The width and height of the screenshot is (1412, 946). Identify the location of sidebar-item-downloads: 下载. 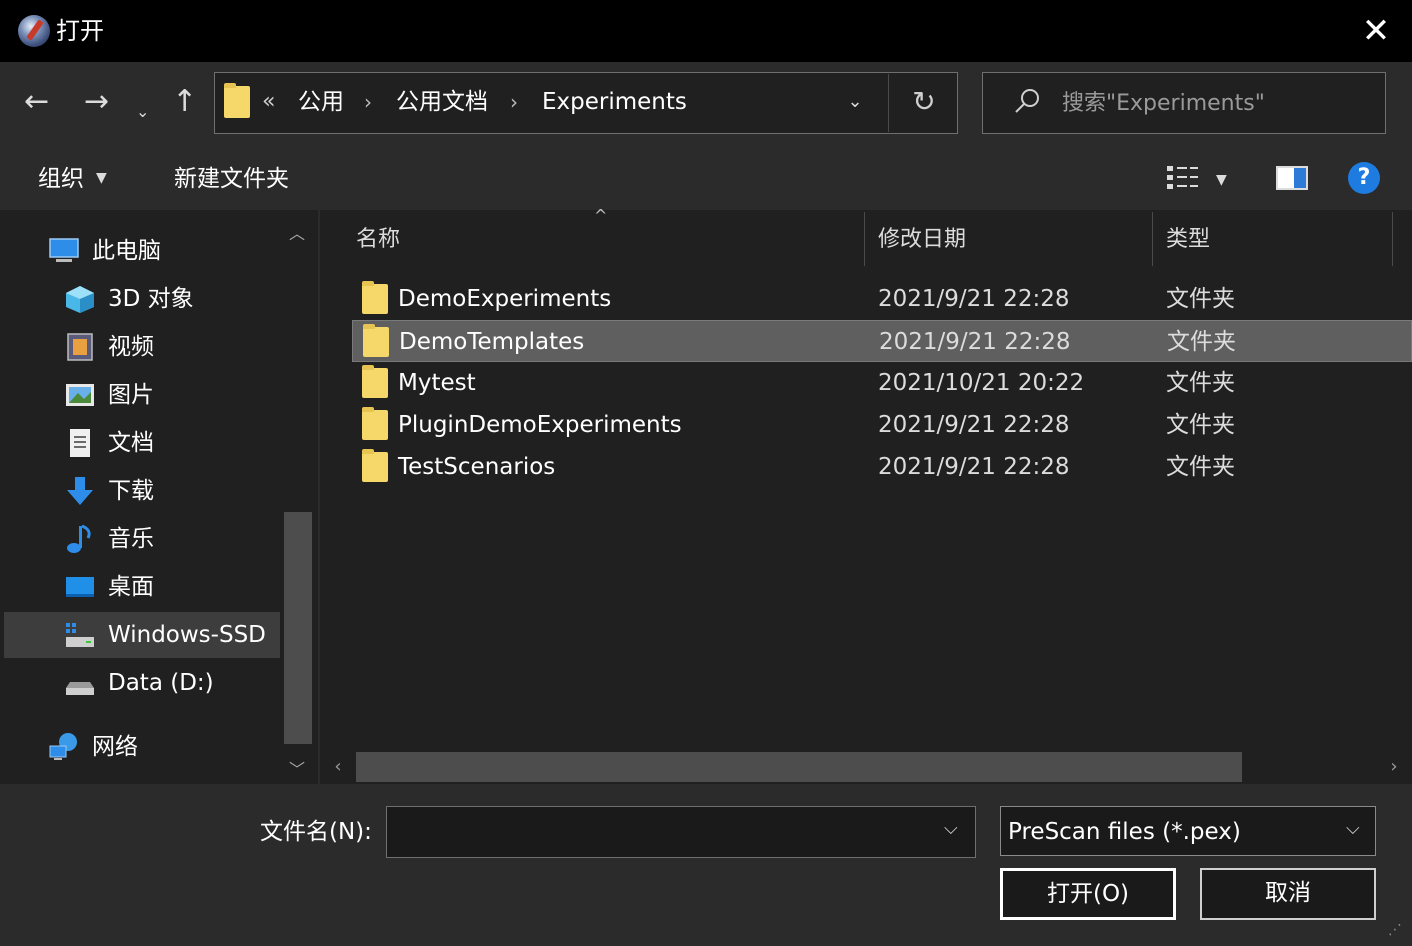
(141, 491).